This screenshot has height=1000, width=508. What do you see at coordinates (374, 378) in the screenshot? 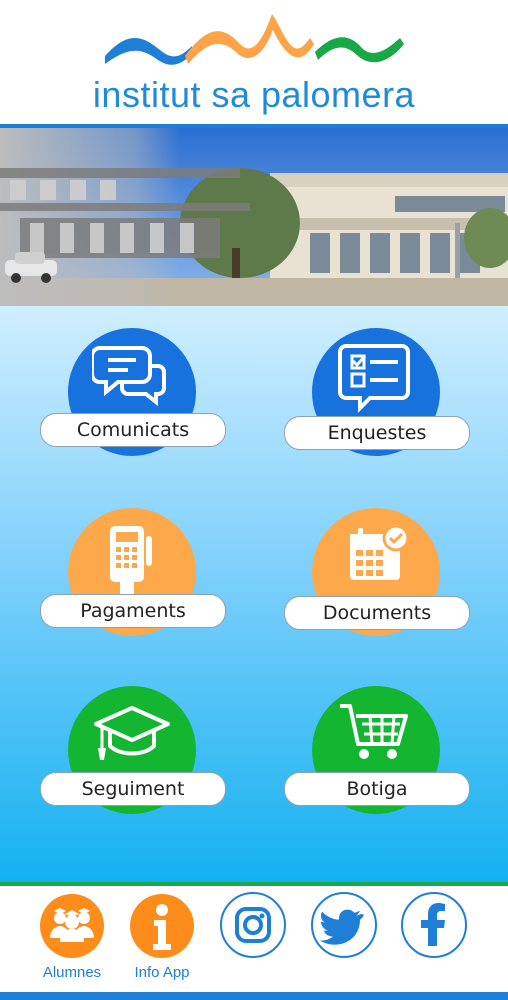
I see `survey-form-icon` at bounding box center [374, 378].